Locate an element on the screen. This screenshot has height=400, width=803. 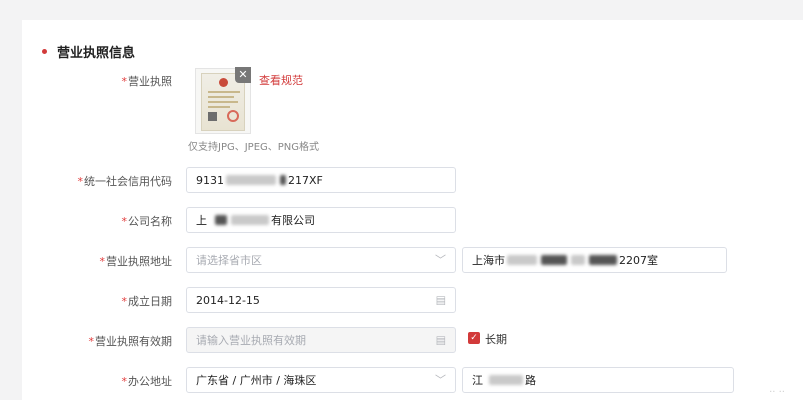
office-address-detail-field: 江 路 is located at coordinates (598, 380).